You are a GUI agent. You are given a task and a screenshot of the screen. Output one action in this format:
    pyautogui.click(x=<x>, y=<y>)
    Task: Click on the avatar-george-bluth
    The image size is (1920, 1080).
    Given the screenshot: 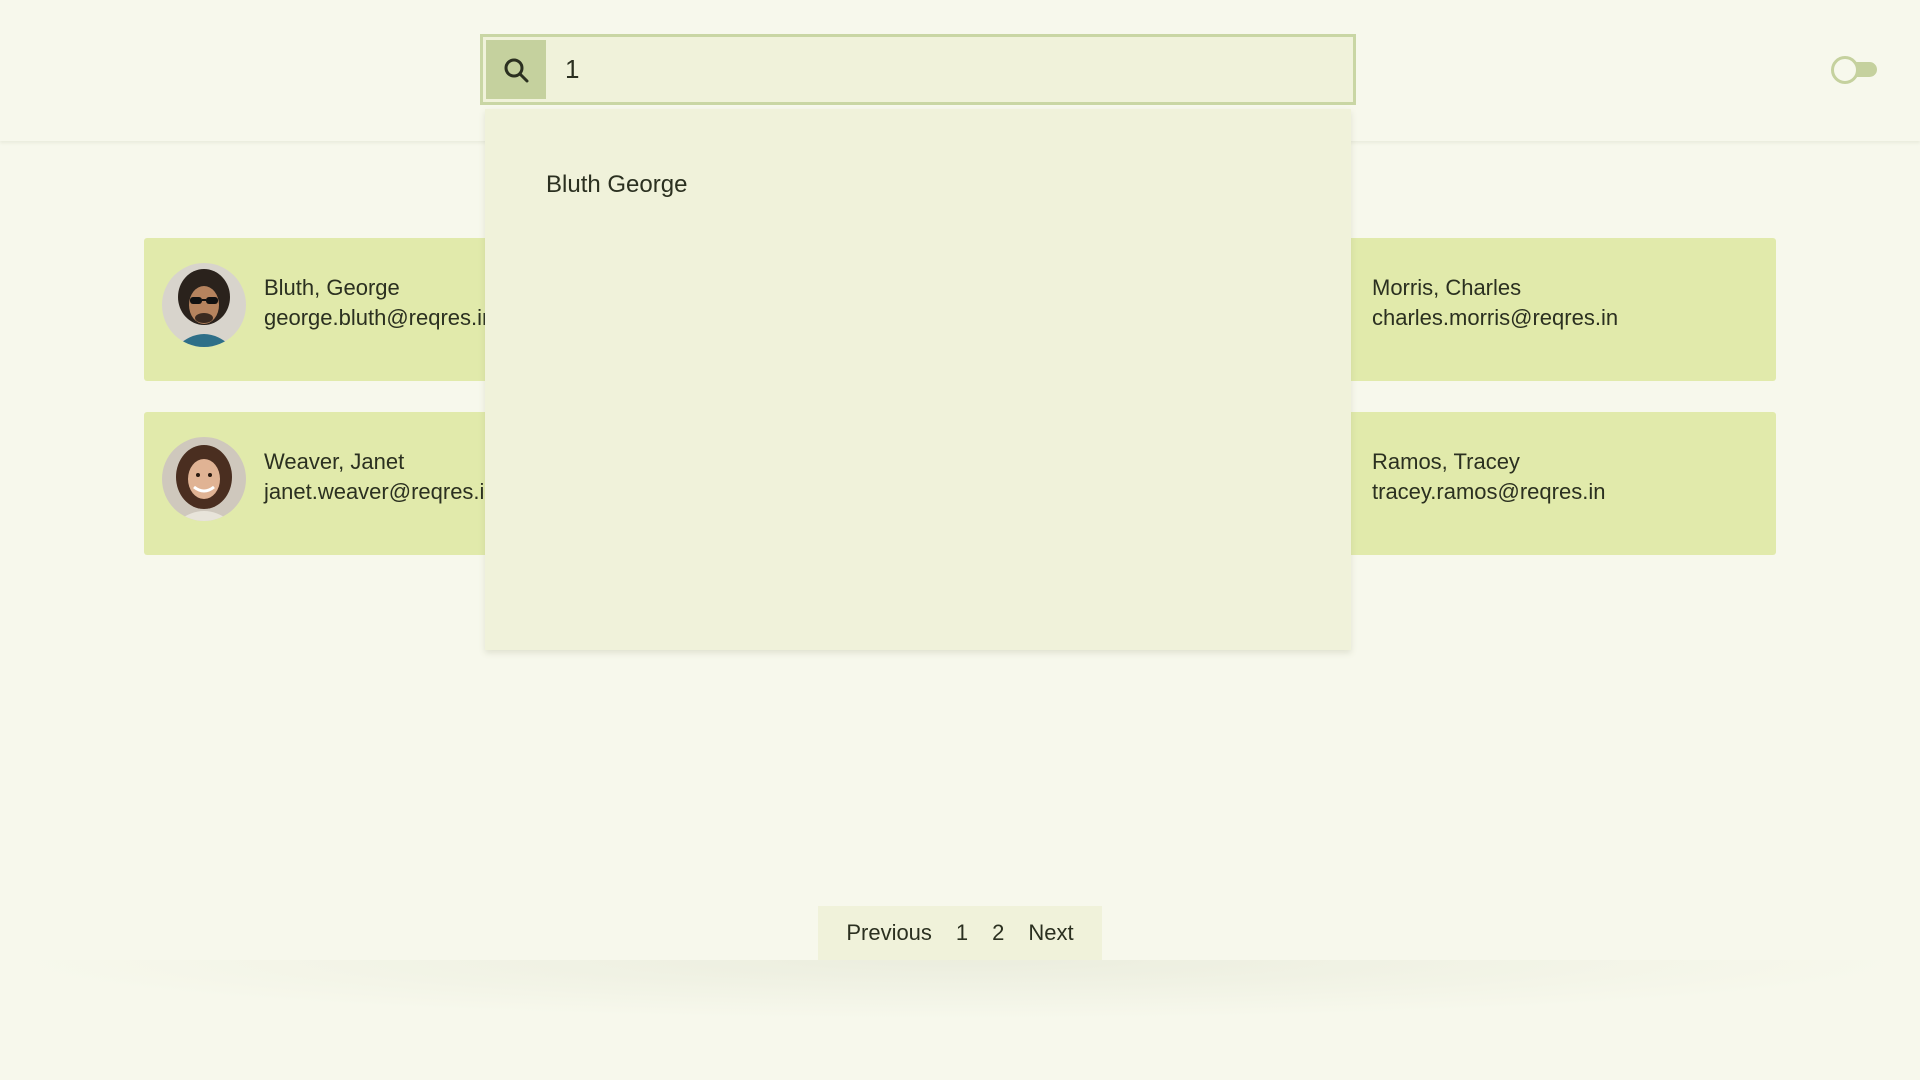 What is the action you would take?
    pyautogui.click(x=204, y=305)
    